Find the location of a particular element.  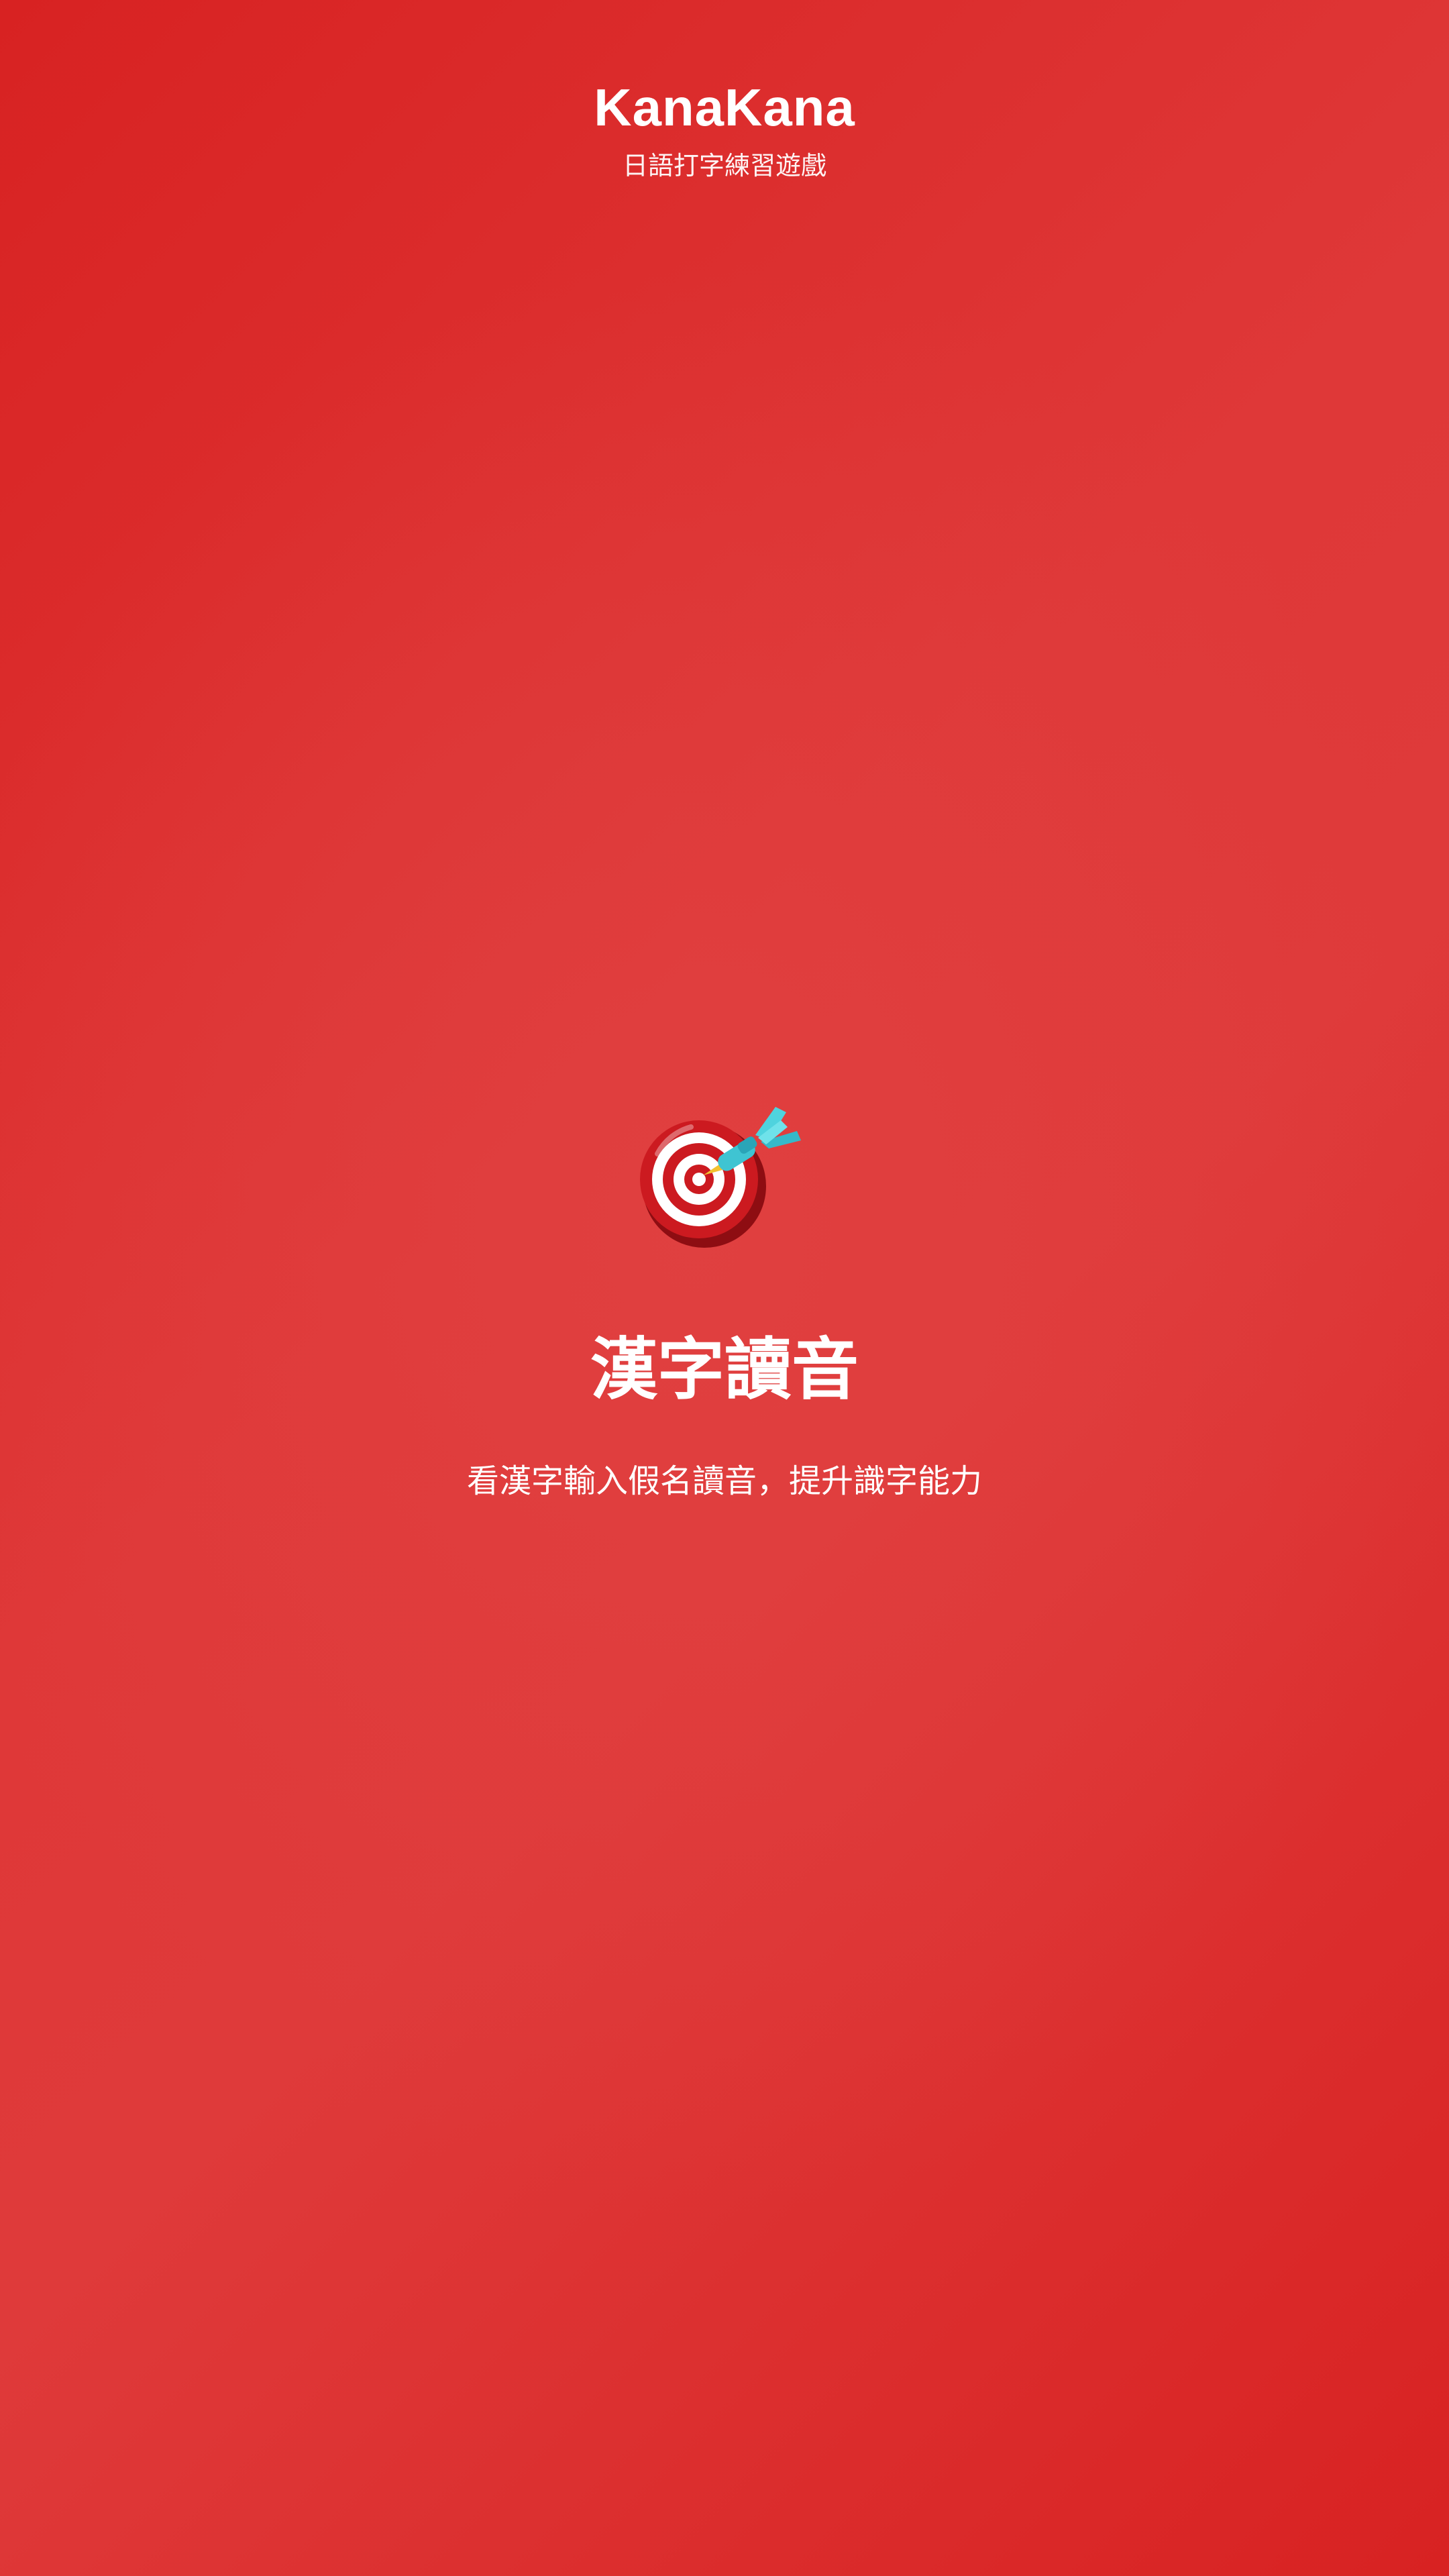

mode-title: 漢字讀音 is located at coordinates (724, 1369).